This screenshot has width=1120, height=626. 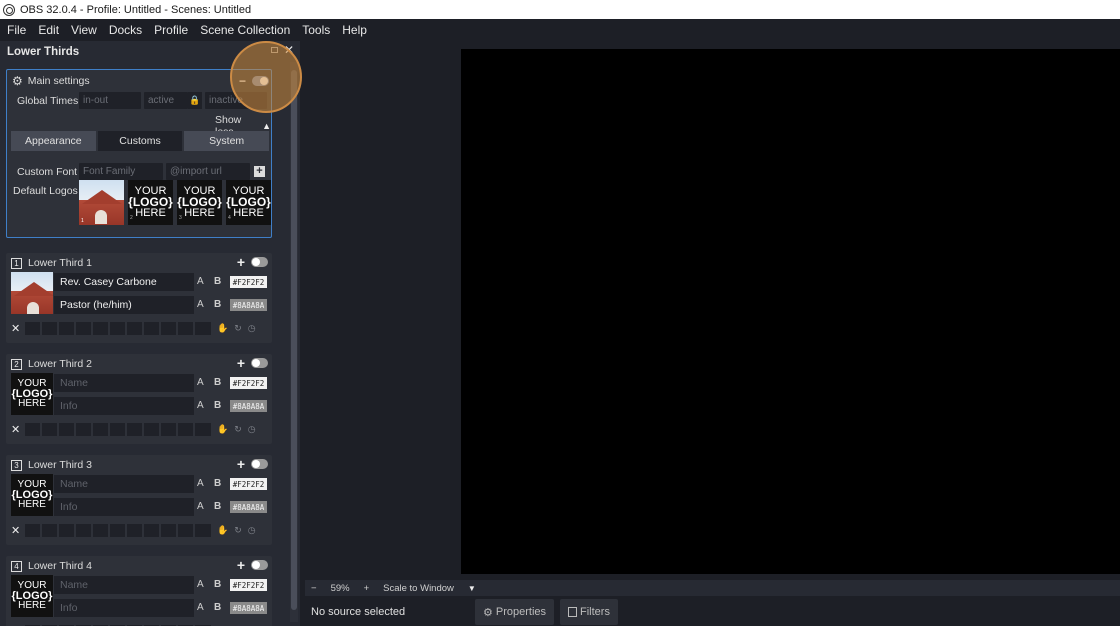 What do you see at coordinates (472, 588) in the screenshot?
I see `dropdown-arrow-icon: ▼` at bounding box center [472, 588].